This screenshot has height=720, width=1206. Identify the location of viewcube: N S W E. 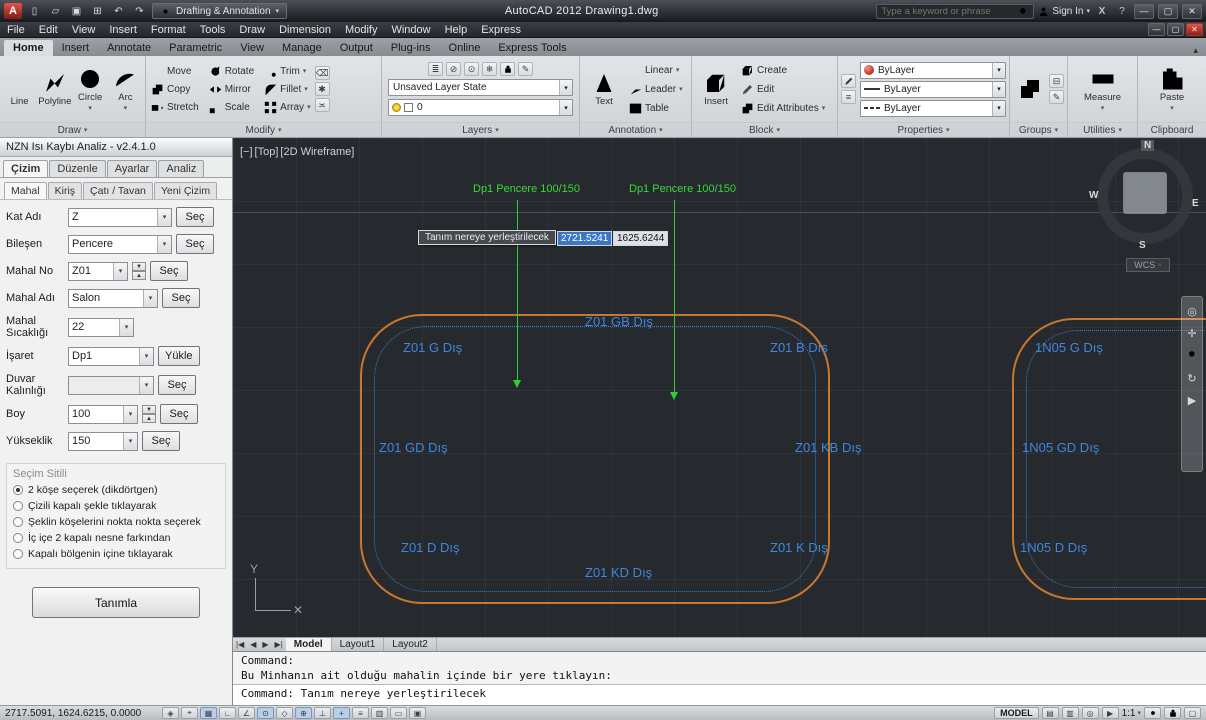
(1145, 196).